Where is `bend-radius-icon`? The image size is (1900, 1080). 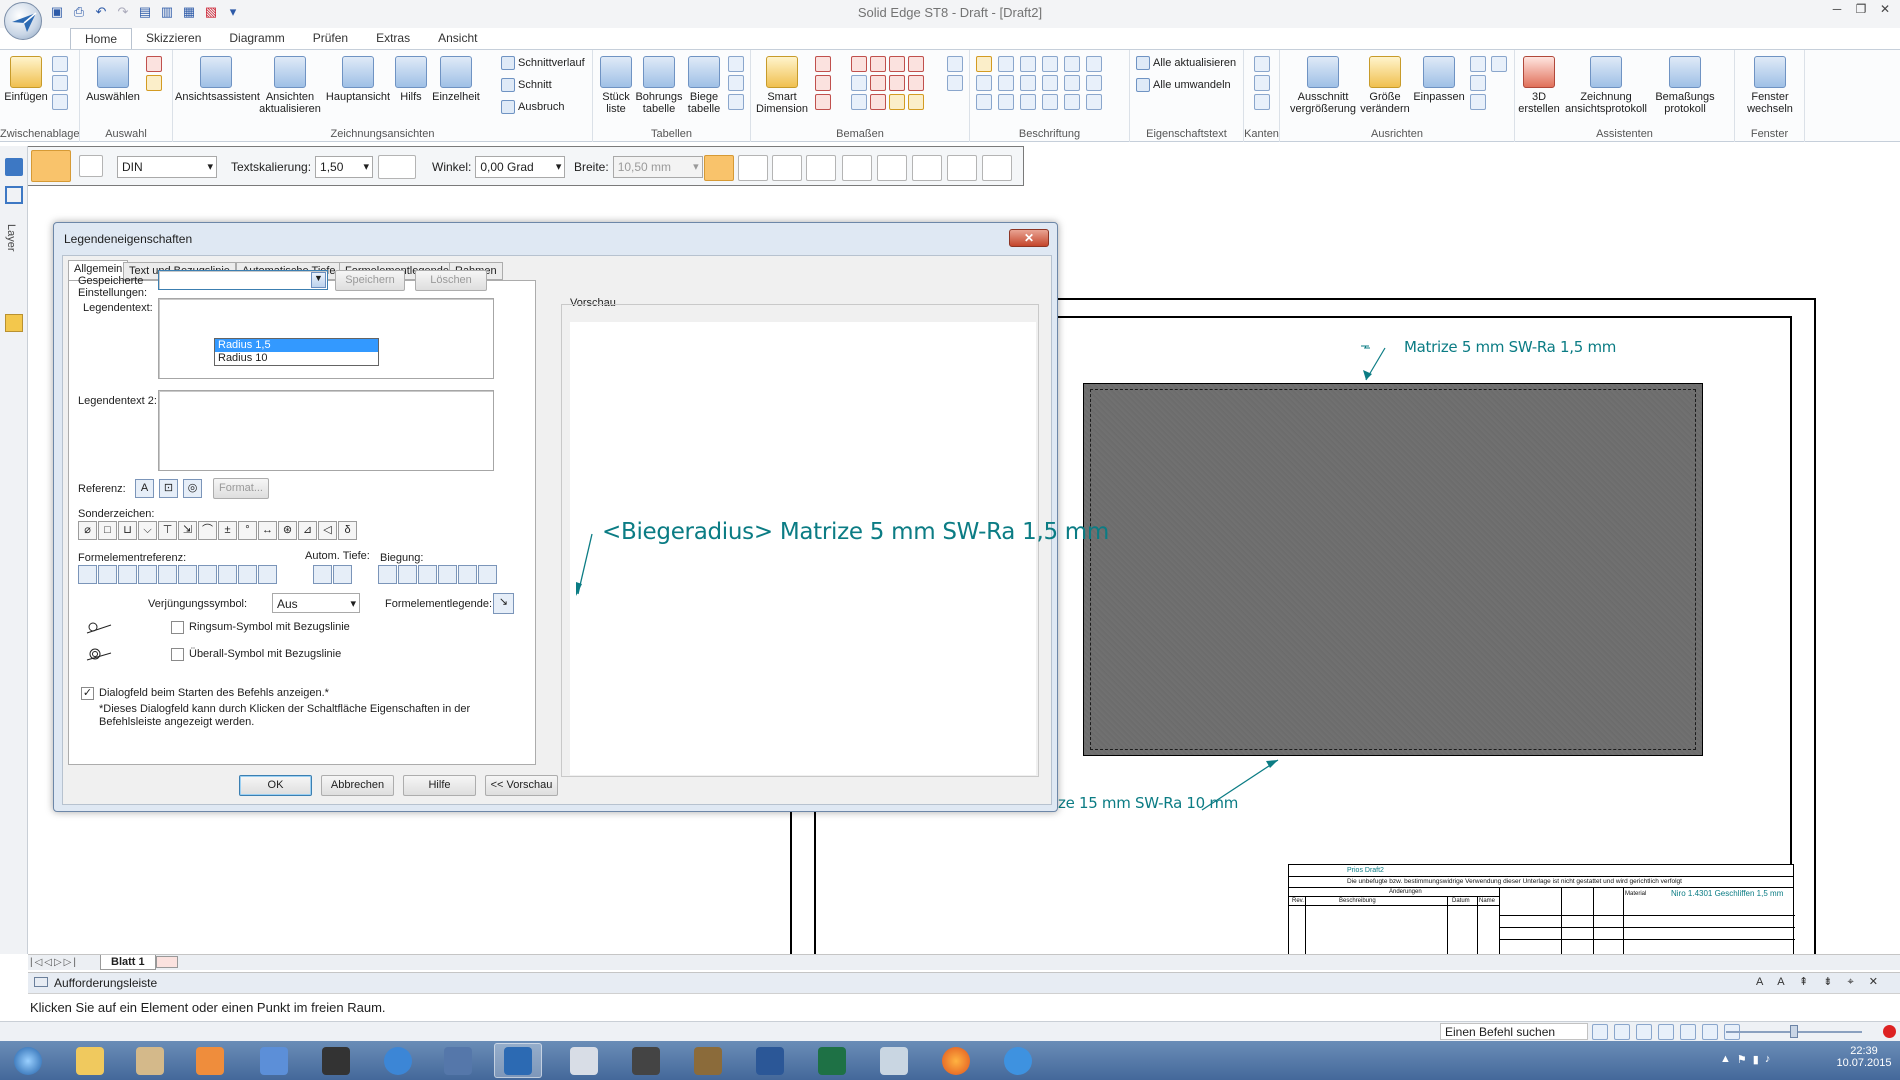
bend-radius-icon is located at coordinates (387, 574).